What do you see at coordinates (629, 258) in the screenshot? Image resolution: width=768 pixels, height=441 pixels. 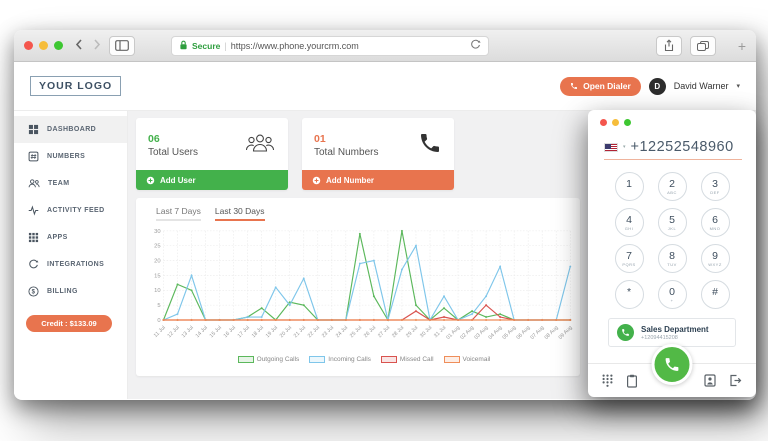 I see `key-7: 7 PQRS` at bounding box center [629, 258].